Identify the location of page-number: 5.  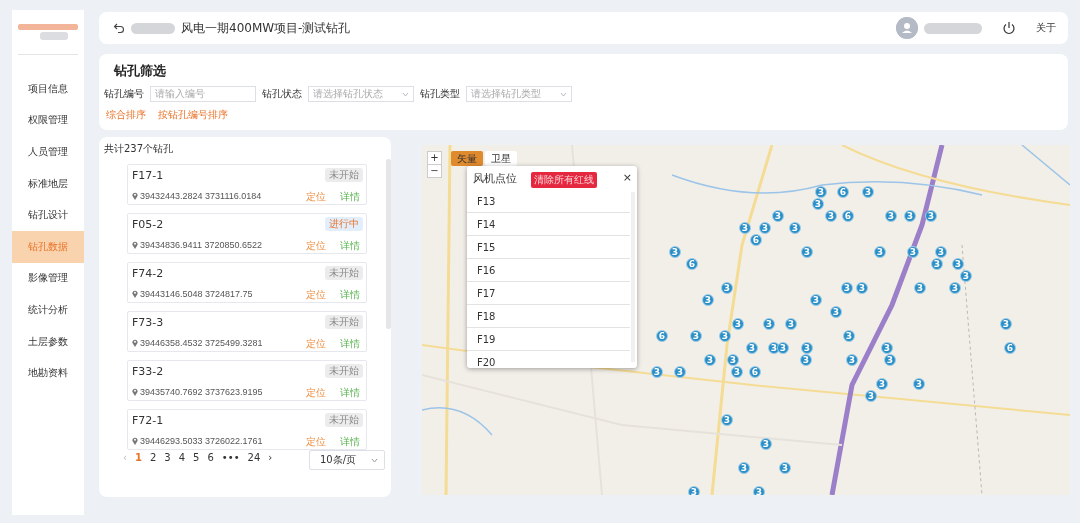
(196, 457).